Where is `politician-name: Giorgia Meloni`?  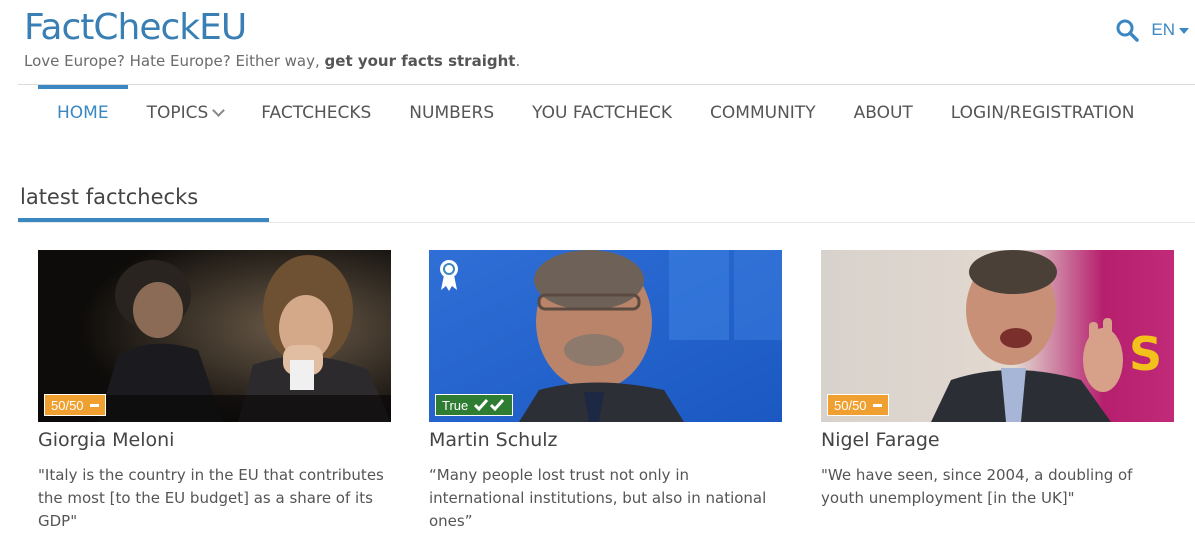
politician-name: Giorgia Meloni is located at coordinates (214, 440).